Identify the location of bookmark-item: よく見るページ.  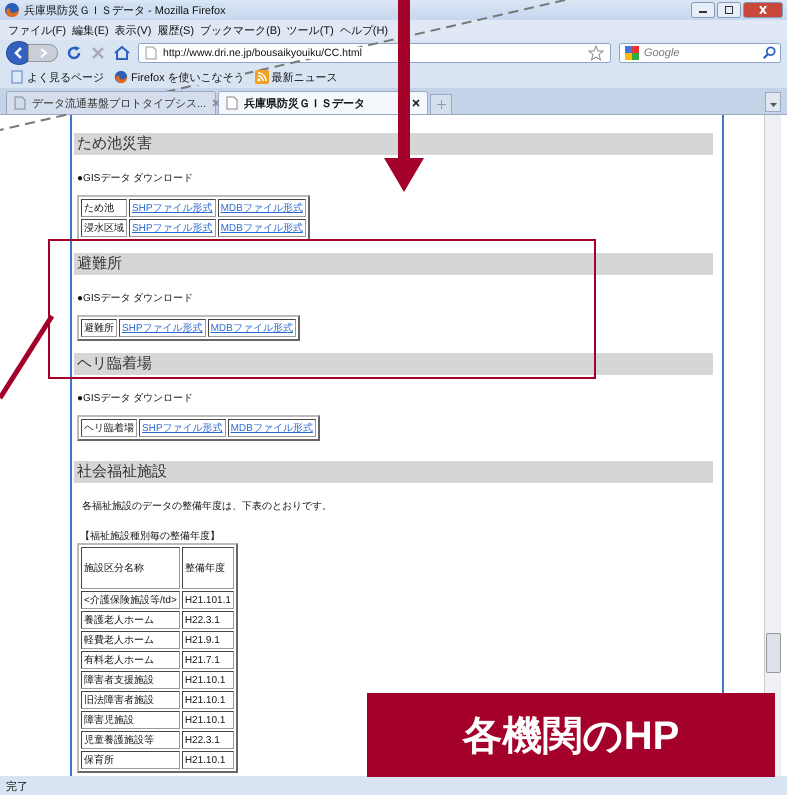
(57, 77).